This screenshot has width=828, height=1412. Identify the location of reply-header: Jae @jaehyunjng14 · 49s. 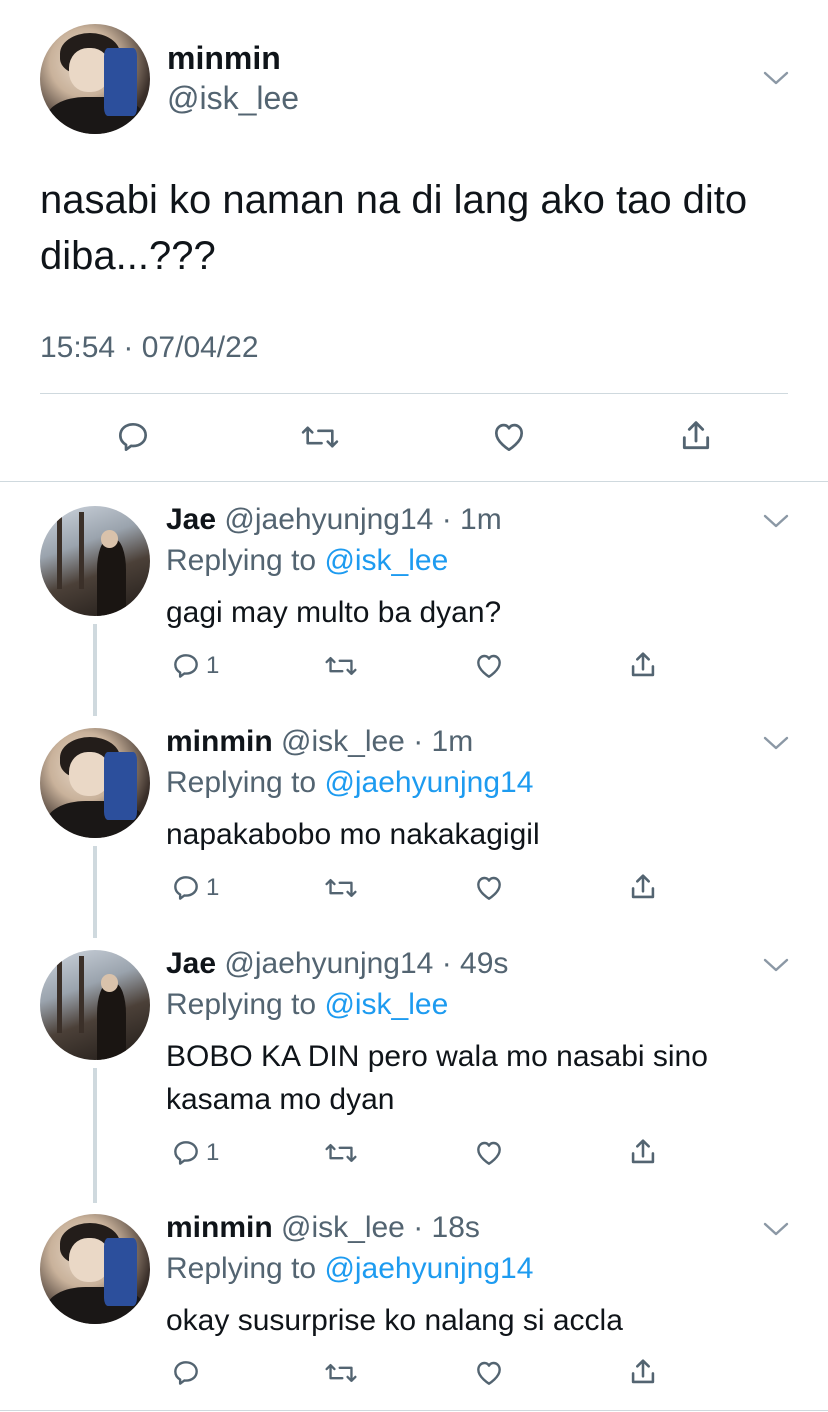
(337, 964).